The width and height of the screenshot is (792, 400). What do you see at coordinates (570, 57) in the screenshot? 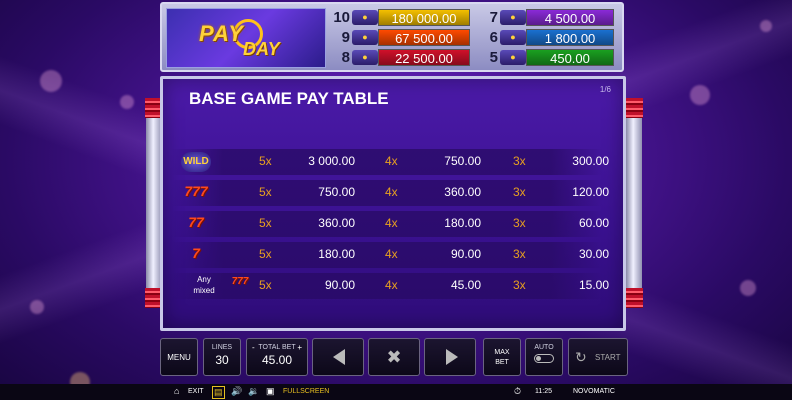
I see `jackpot-value: 450.00` at bounding box center [570, 57].